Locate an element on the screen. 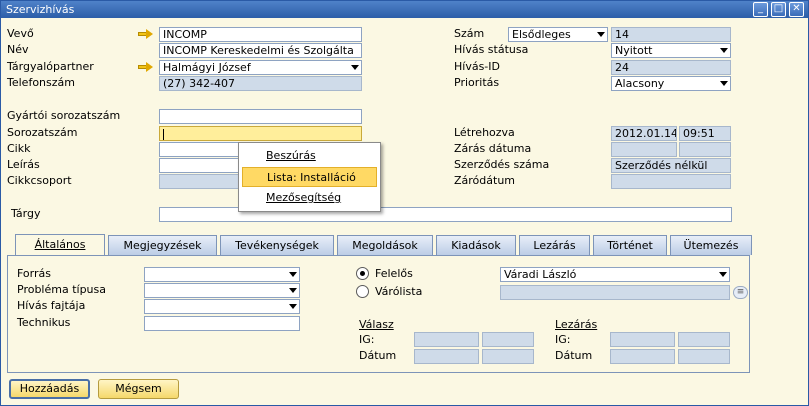 The height and width of the screenshot is (406, 809). forras-label: Forrás is located at coordinates (34, 273).